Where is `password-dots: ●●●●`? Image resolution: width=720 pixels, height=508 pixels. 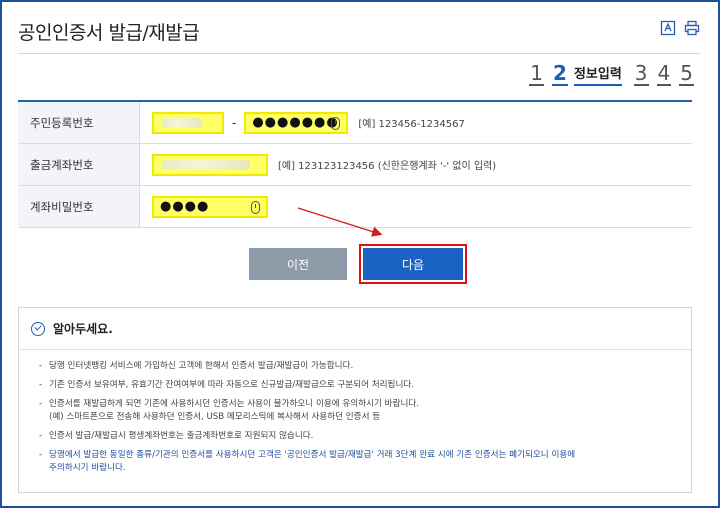
password-dots: ●●●● is located at coordinates (185, 206).